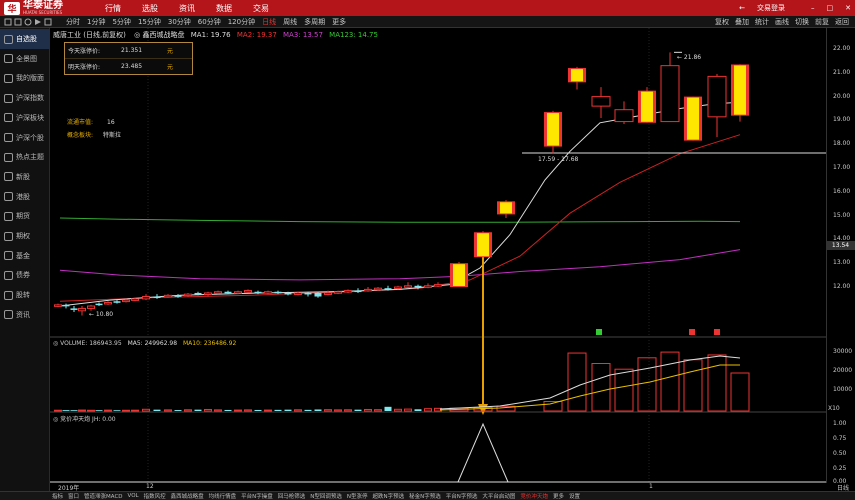 This screenshot has width=855, height=500. What do you see at coordinates (223, 496) in the screenshot?
I see `indicator-tab-6: 均线行情盘` at bounding box center [223, 496].